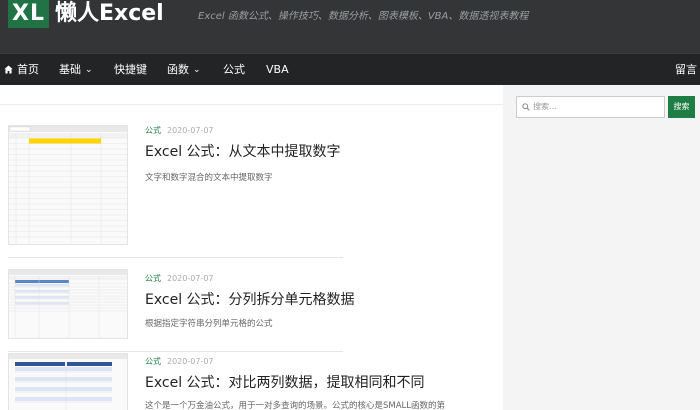 The width and height of the screenshot is (700, 410). I want to click on post-title: Excel 公式：分列拆分单元格数据, so click(250, 299).